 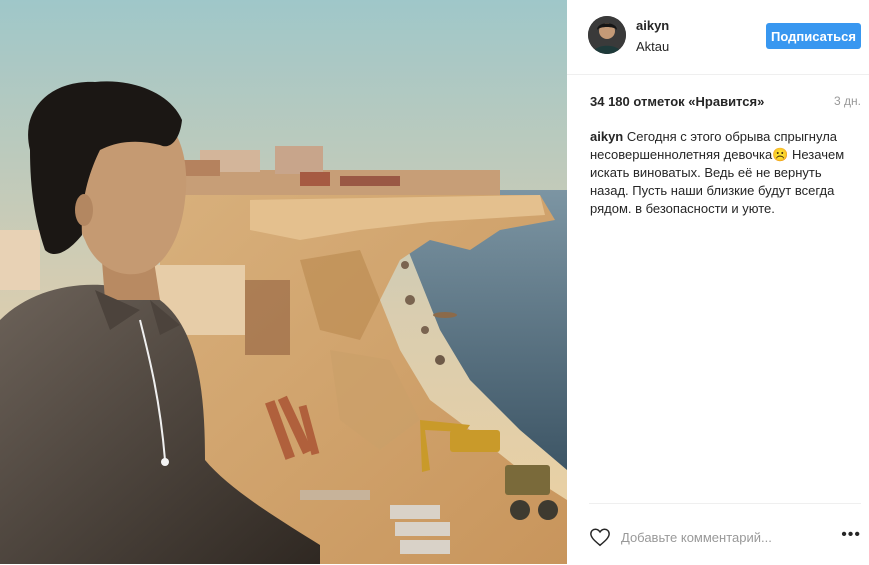 What do you see at coordinates (813, 36) in the screenshot?
I see `follow-button: Подписаться` at bounding box center [813, 36].